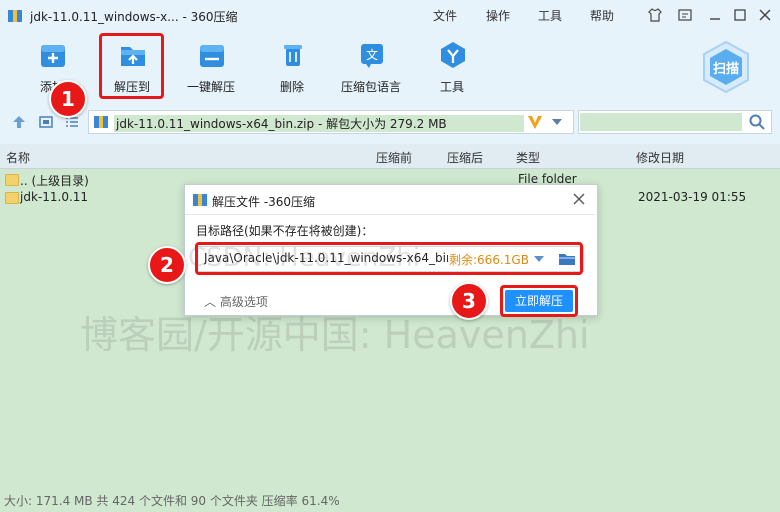 The height and width of the screenshot is (512, 780). What do you see at coordinates (18, 157) in the screenshot?
I see `column-name: 名称` at bounding box center [18, 157].